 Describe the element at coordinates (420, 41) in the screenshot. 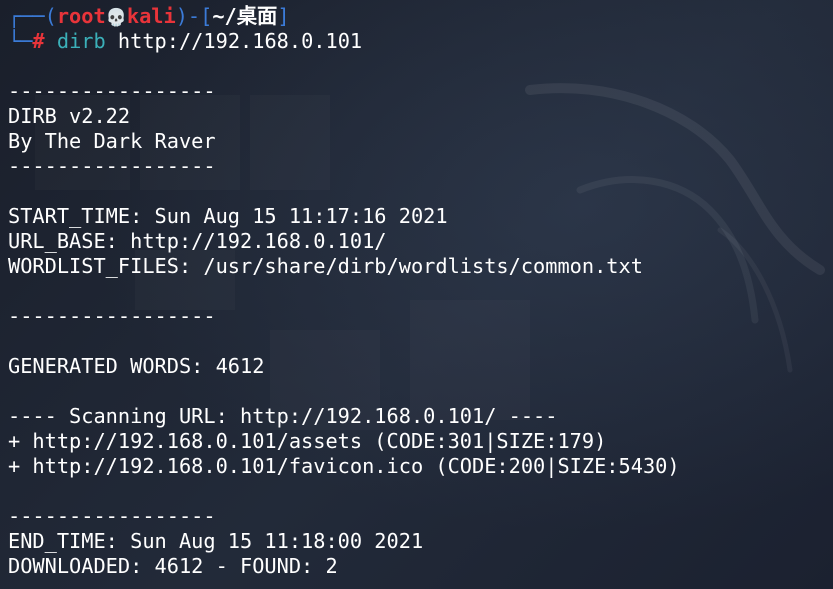

I see `prompt-line-command: └─# dirb http://192.168.0.101` at that location.